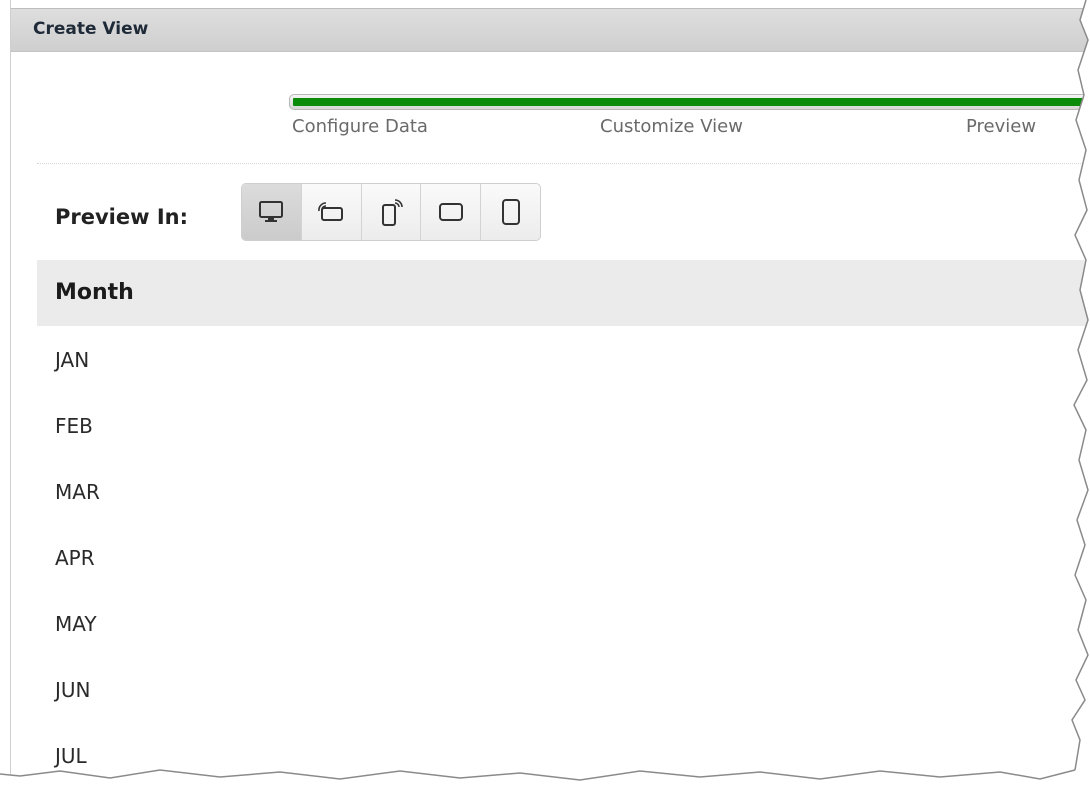 The width and height of the screenshot is (1090, 788). Describe the element at coordinates (563, 491) in the screenshot. I see `table-row: MAR` at that location.